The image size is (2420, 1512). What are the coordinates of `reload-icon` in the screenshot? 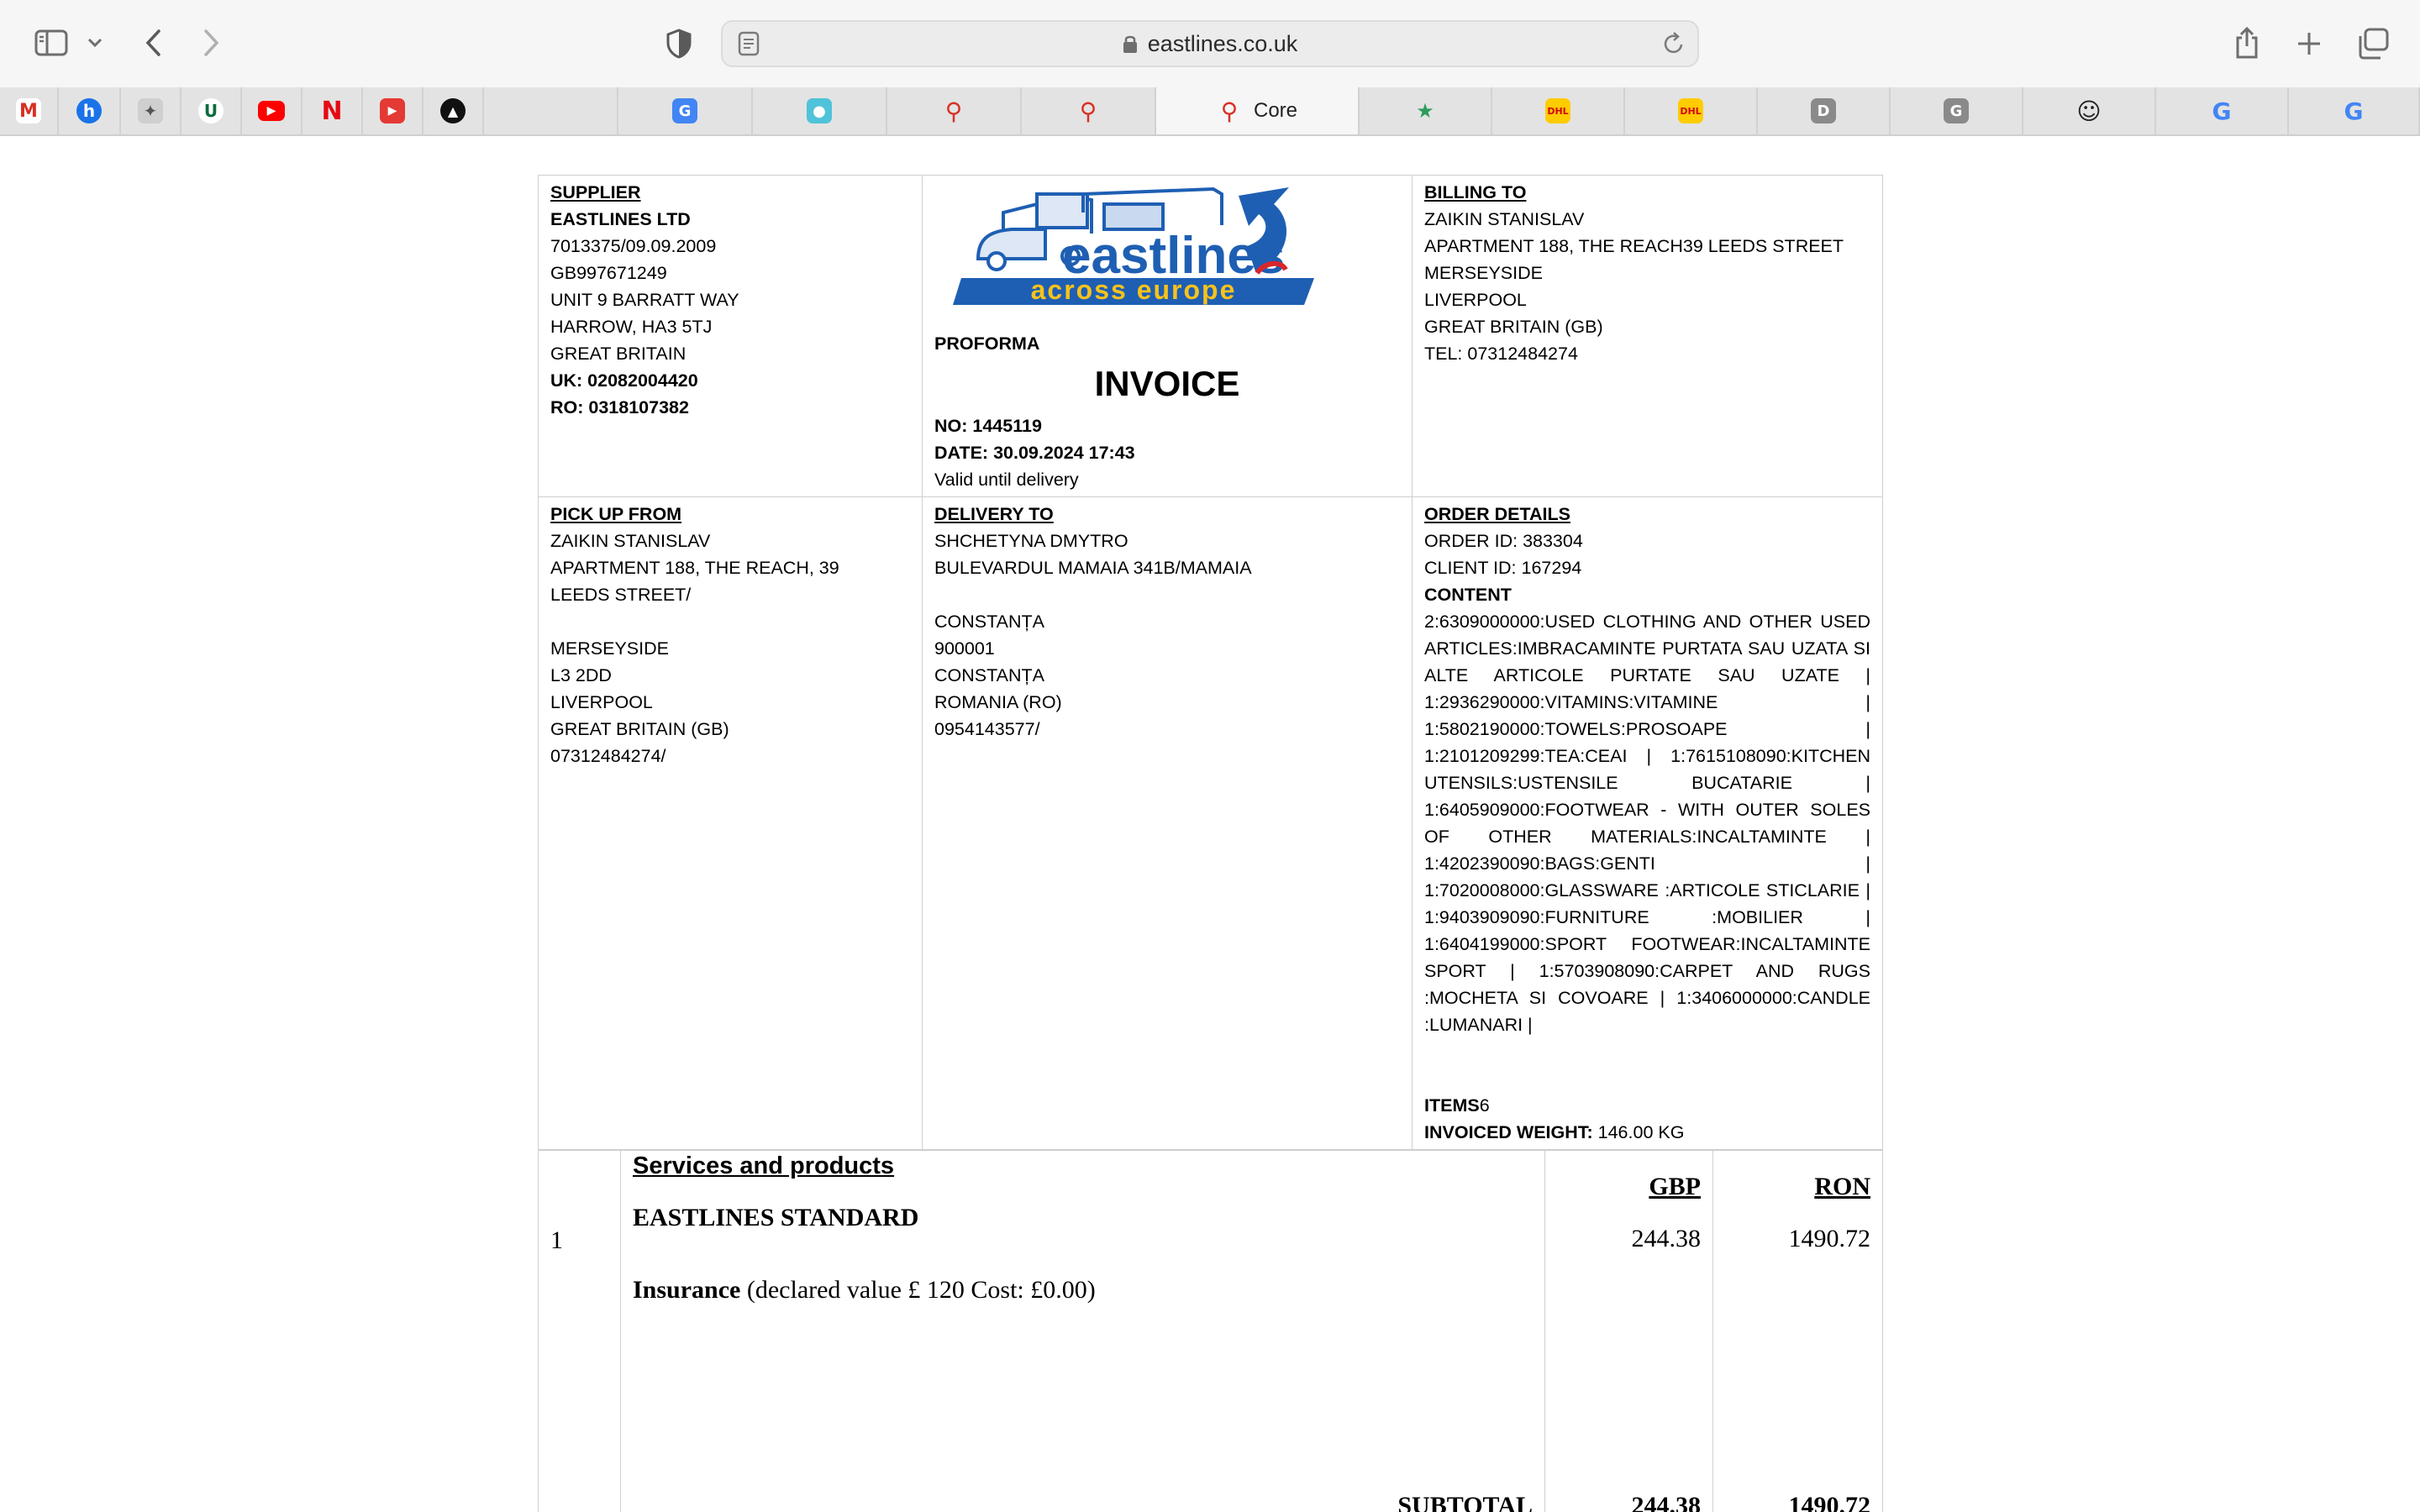 It's located at (1674, 45).